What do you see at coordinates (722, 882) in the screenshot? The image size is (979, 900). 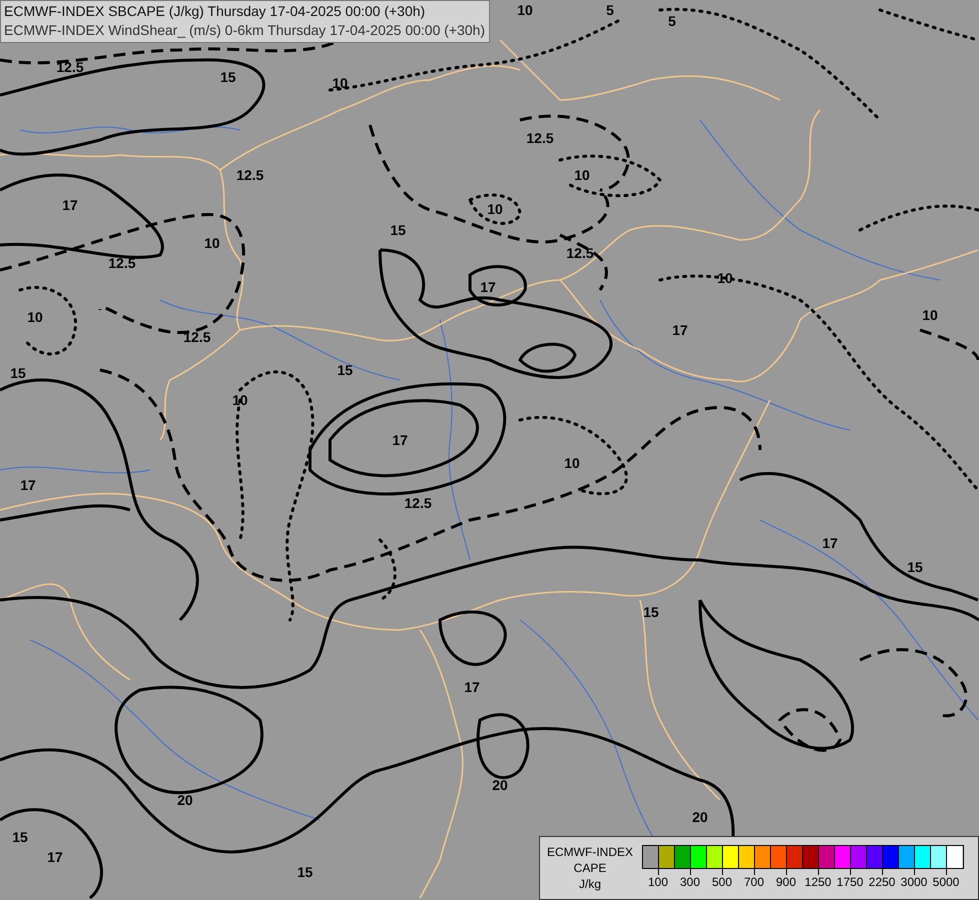 I see `legend-label: 500` at bounding box center [722, 882].